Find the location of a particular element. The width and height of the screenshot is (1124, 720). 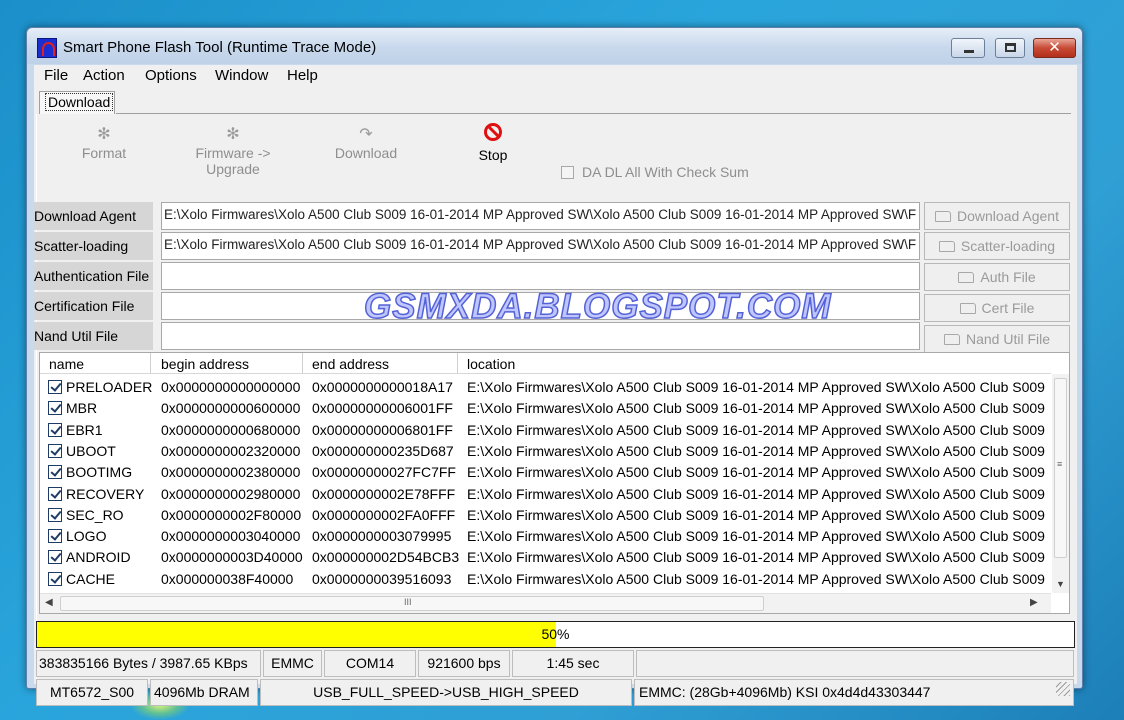

download-button: ↷ Download is located at coordinates (366, 143).